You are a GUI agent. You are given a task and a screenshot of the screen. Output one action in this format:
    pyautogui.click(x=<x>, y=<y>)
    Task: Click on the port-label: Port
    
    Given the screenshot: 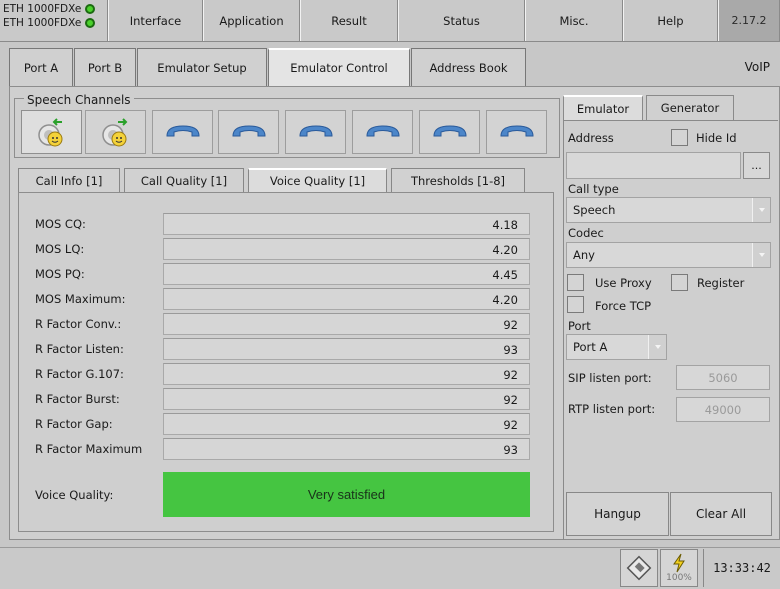 What is the action you would take?
    pyautogui.click(x=579, y=326)
    